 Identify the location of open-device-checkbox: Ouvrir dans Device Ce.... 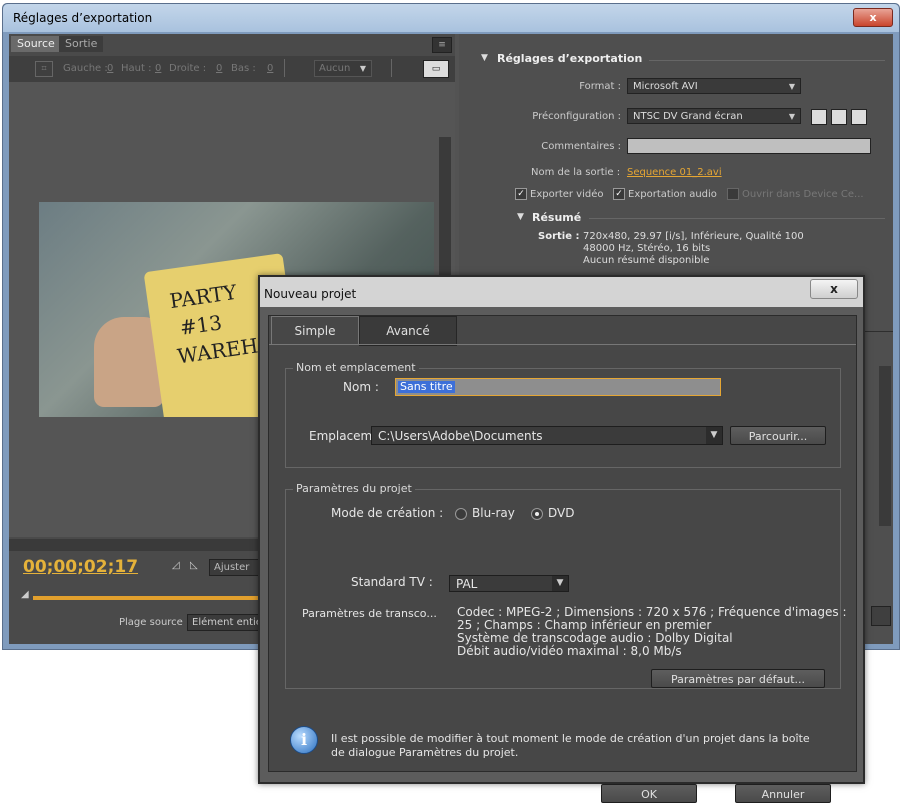
(795, 194).